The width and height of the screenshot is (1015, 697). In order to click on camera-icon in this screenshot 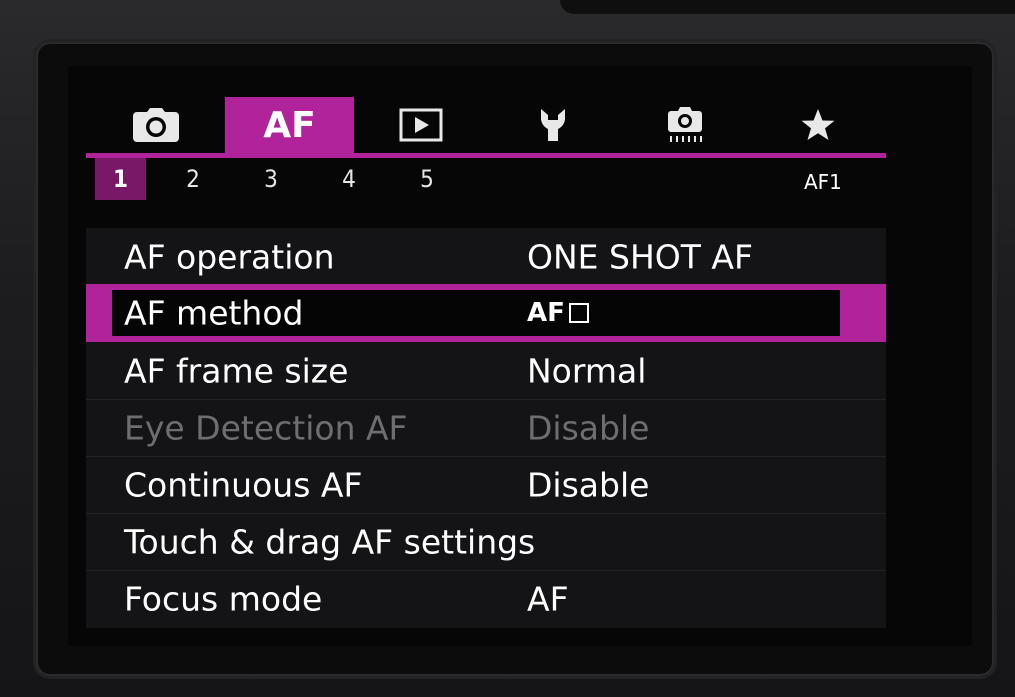, I will do `click(156, 125)`.